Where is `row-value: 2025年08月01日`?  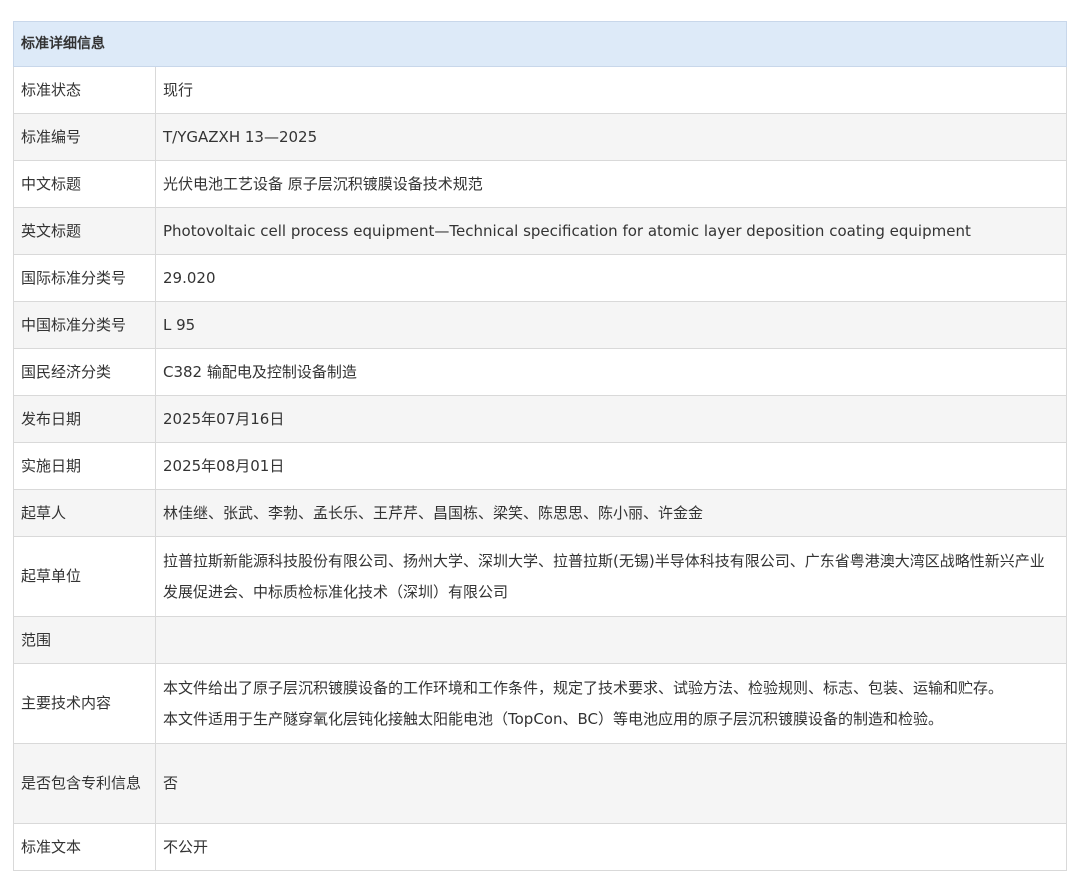 row-value: 2025年08月01日 is located at coordinates (611, 466).